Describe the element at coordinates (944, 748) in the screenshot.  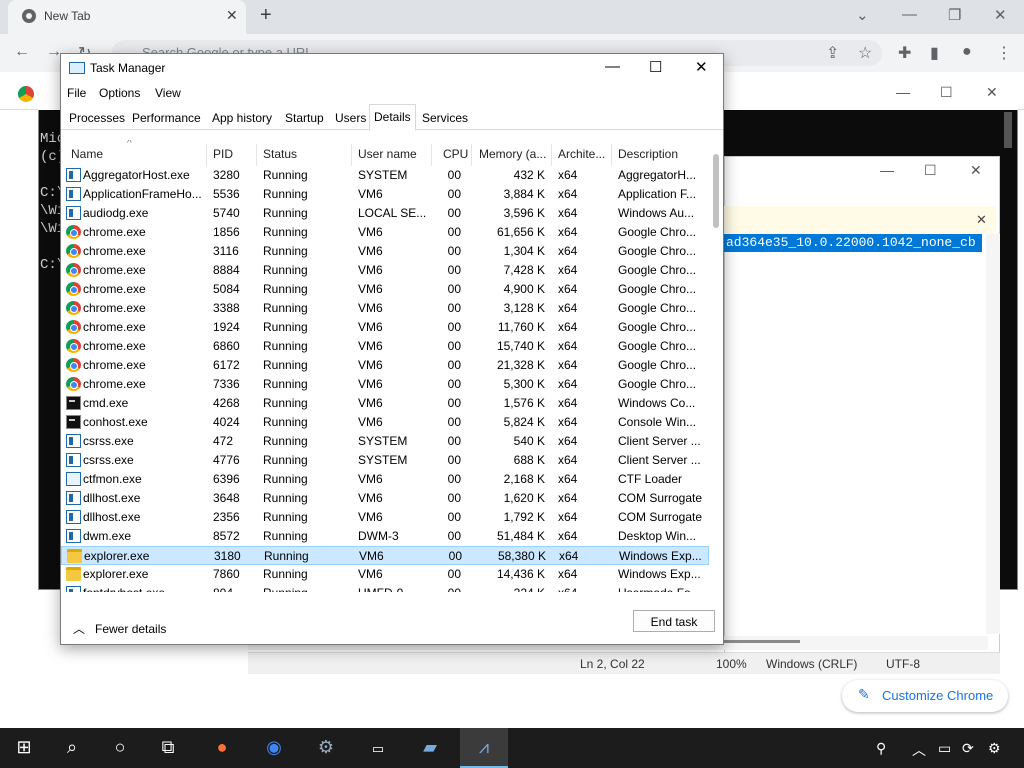
I see `battery-icon: ▭` at that location.